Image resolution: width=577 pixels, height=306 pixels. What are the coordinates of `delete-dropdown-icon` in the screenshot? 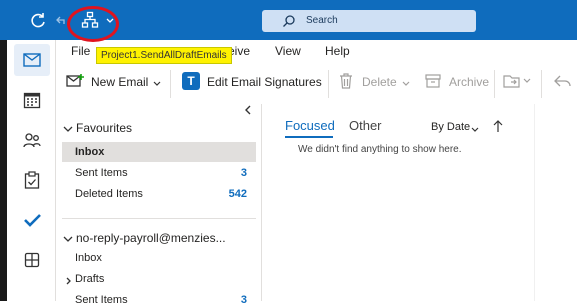 It's located at (406, 84).